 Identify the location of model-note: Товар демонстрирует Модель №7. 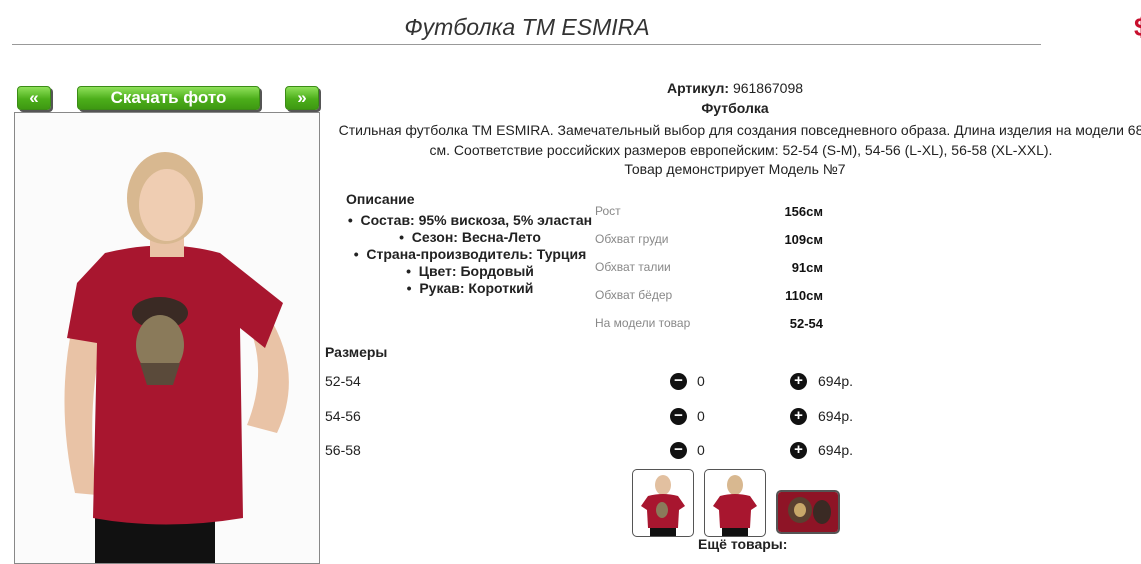
(735, 169).